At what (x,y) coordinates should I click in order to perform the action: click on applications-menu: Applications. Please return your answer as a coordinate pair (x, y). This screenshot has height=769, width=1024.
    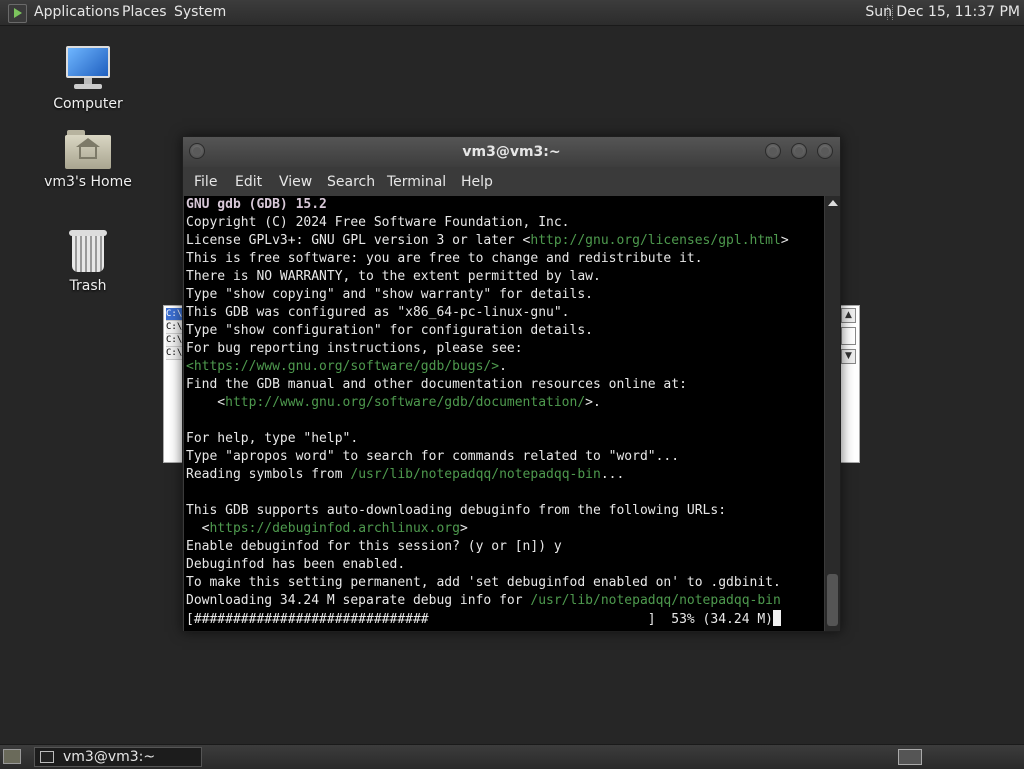
    Looking at the image, I should click on (77, 12).